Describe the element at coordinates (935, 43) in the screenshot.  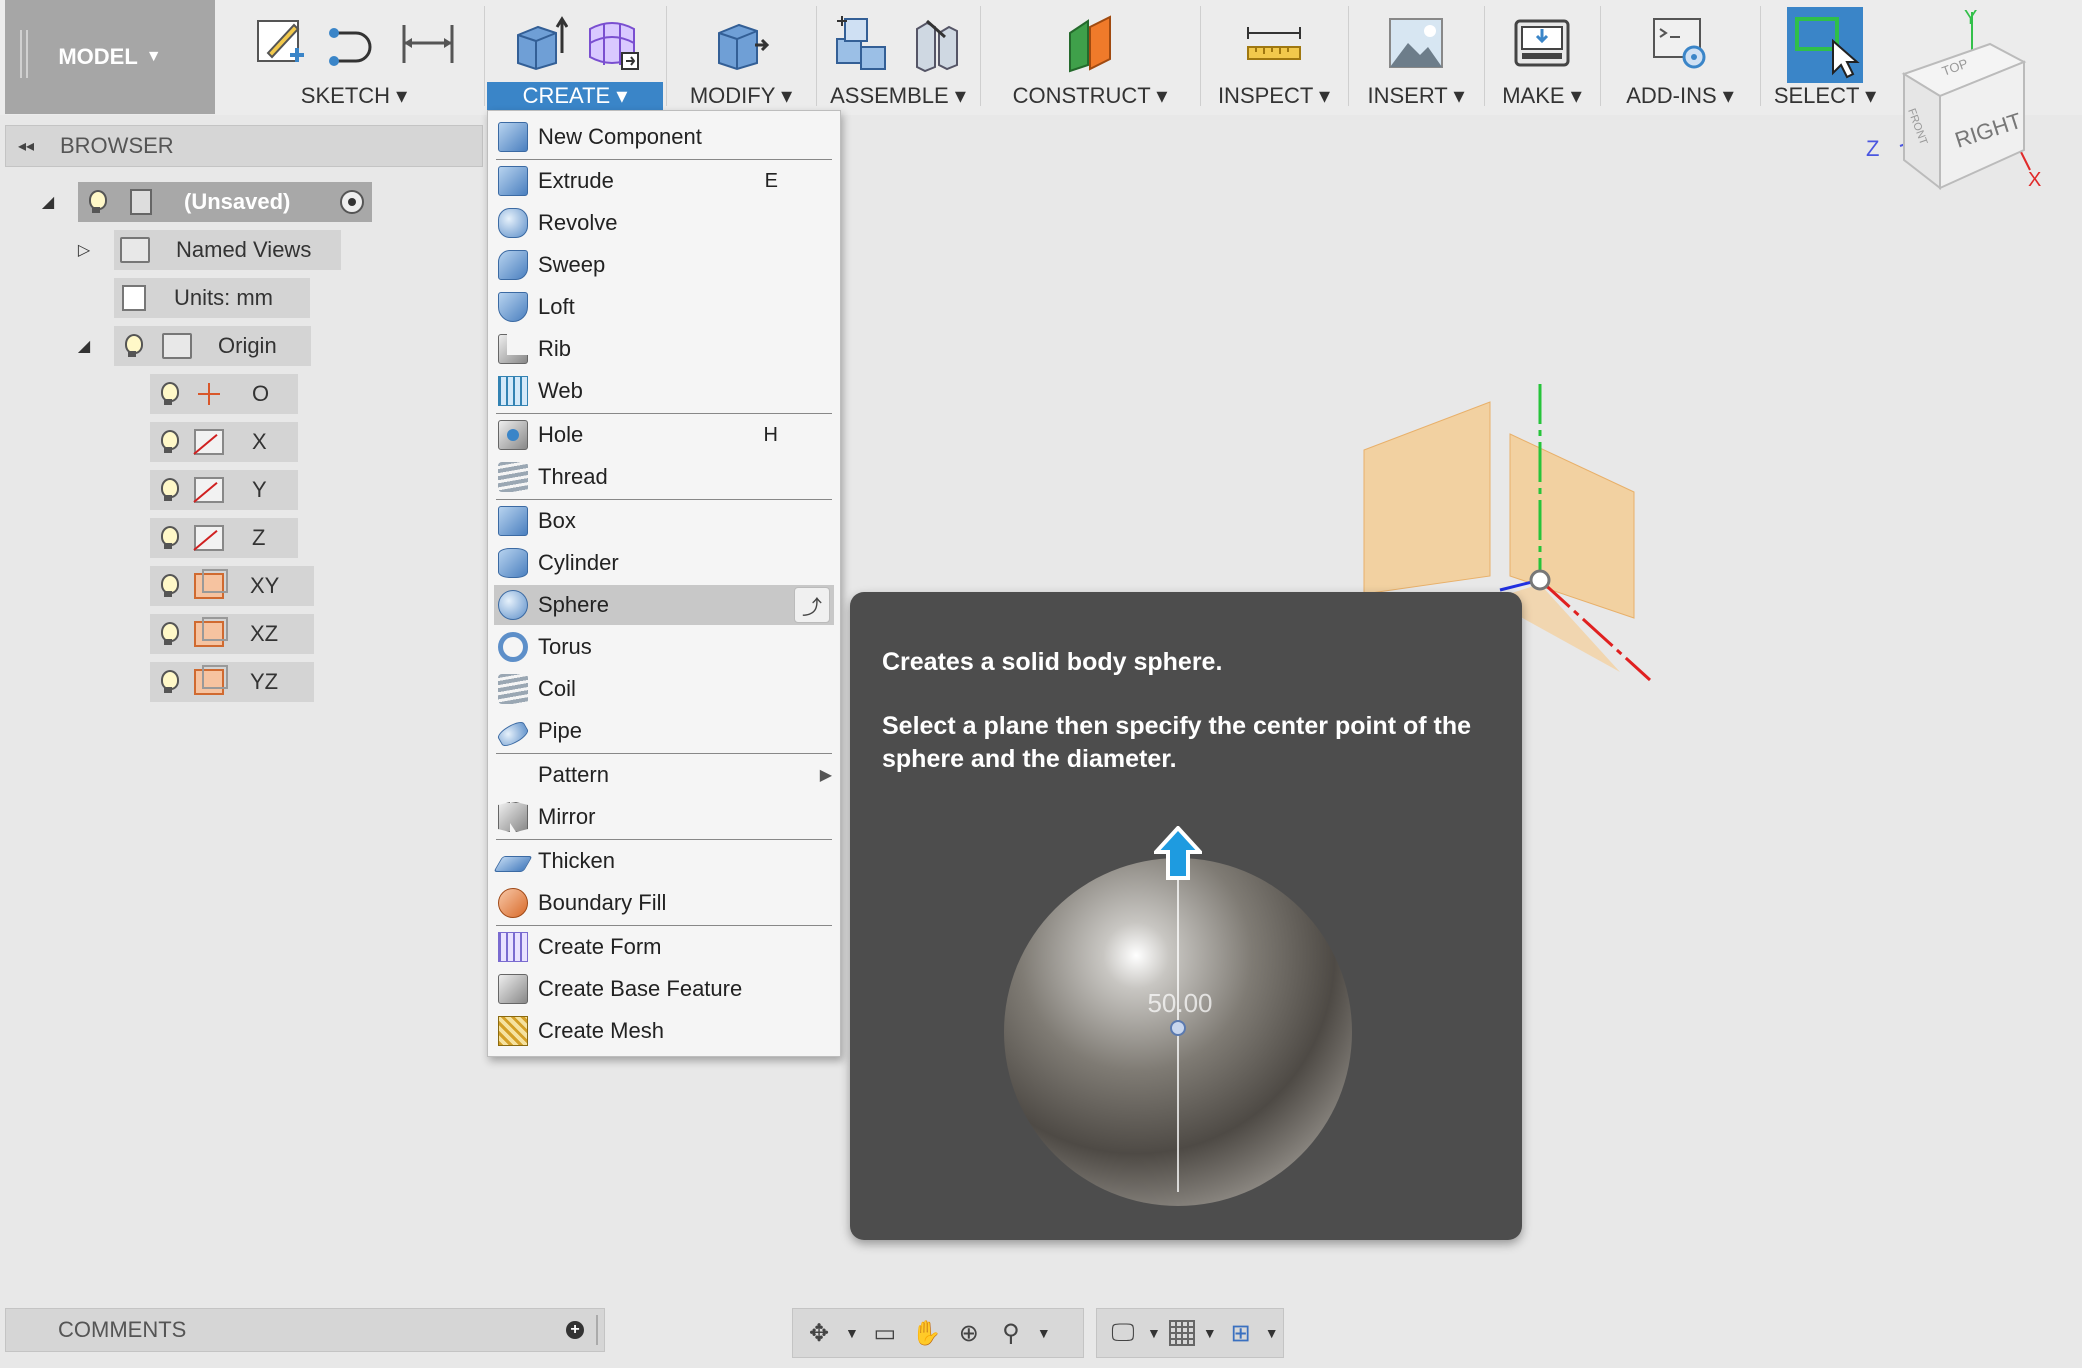
I see `joint-icon` at that location.